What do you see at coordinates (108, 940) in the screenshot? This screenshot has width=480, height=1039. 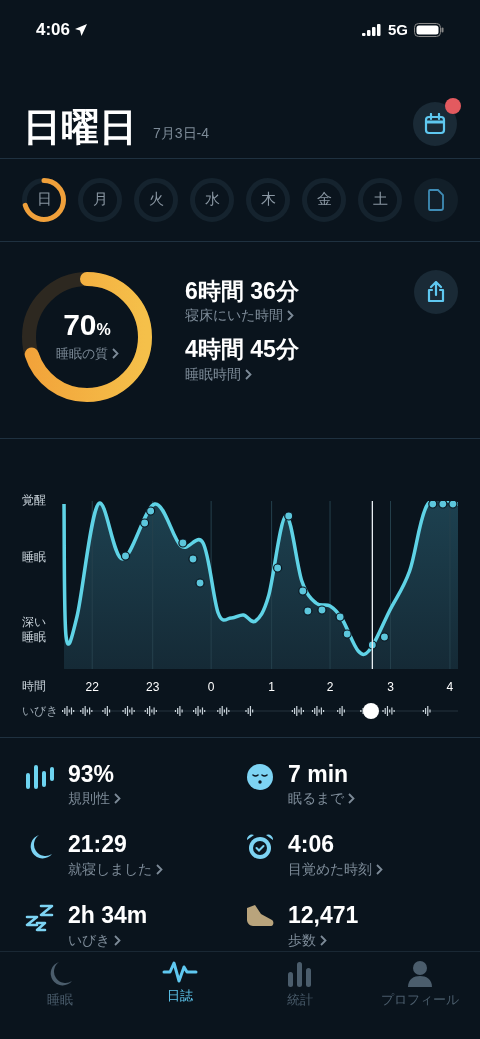 I see `metric-link: いびき` at bounding box center [108, 940].